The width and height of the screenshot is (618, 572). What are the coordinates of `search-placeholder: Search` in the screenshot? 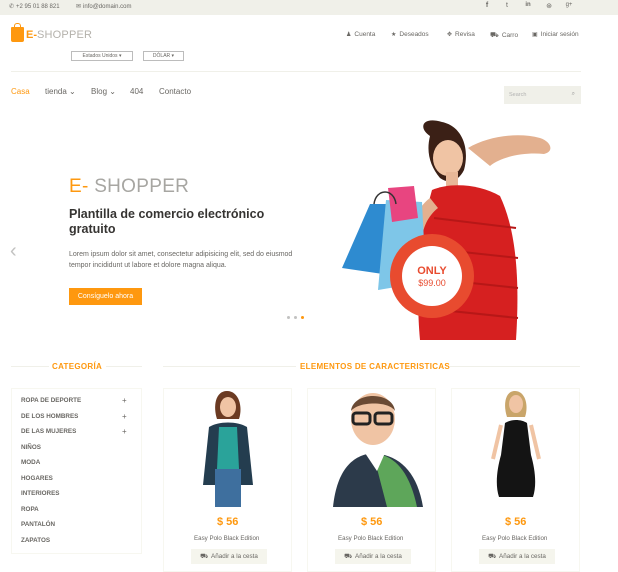 It's located at (518, 95).